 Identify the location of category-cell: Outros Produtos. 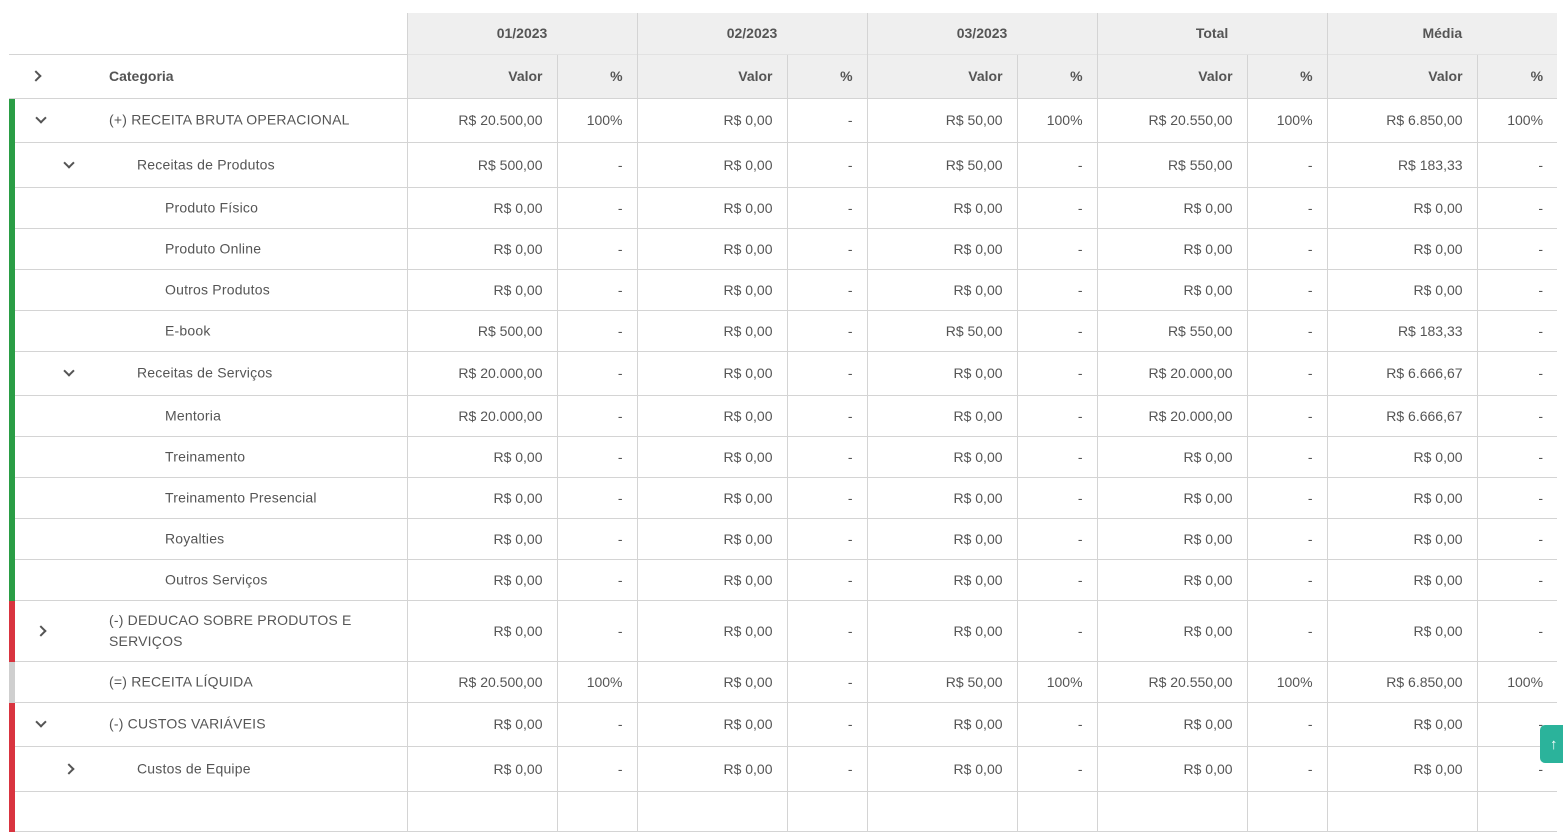
(208, 290).